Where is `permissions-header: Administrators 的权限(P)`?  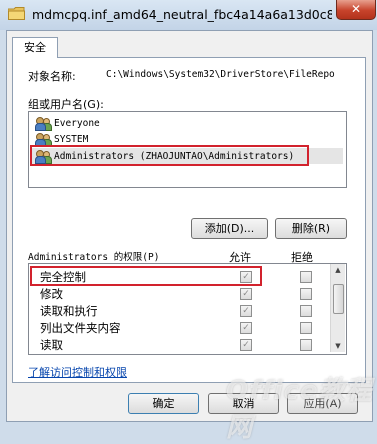 permissions-header: Administrators 的权限(P) is located at coordinates (94, 257).